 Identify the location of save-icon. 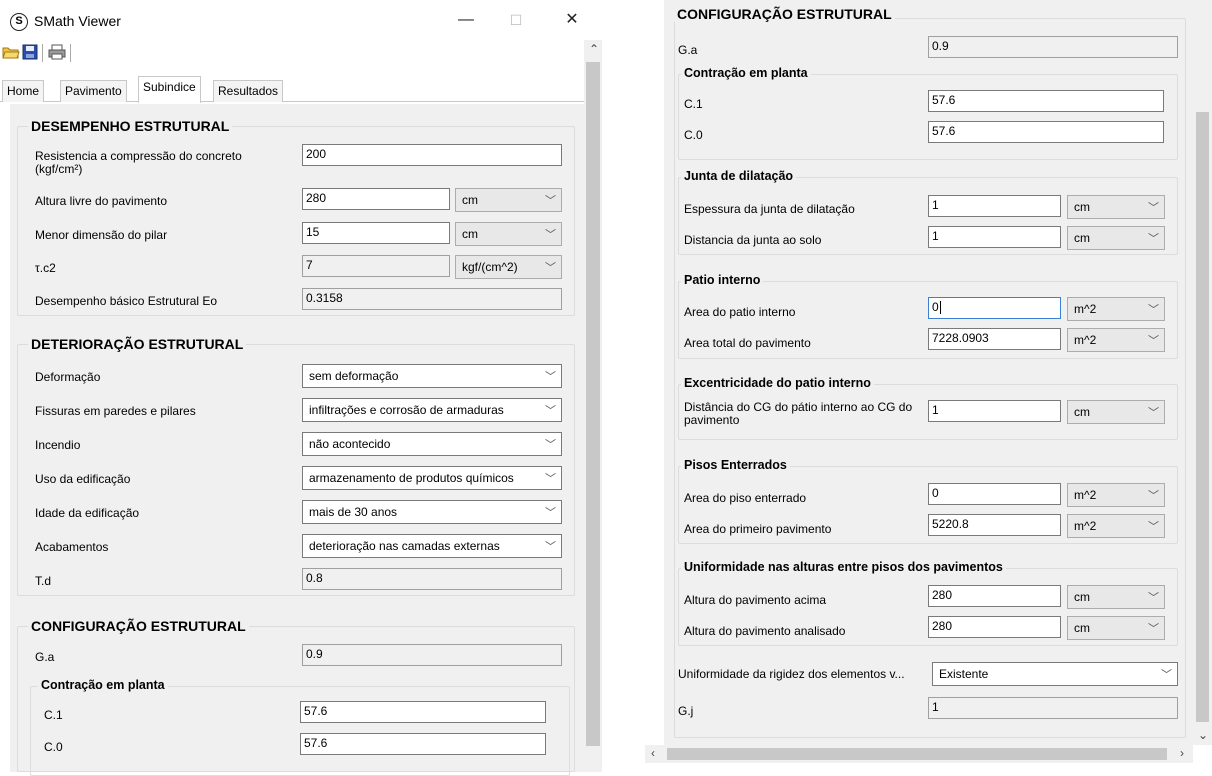
(31, 52).